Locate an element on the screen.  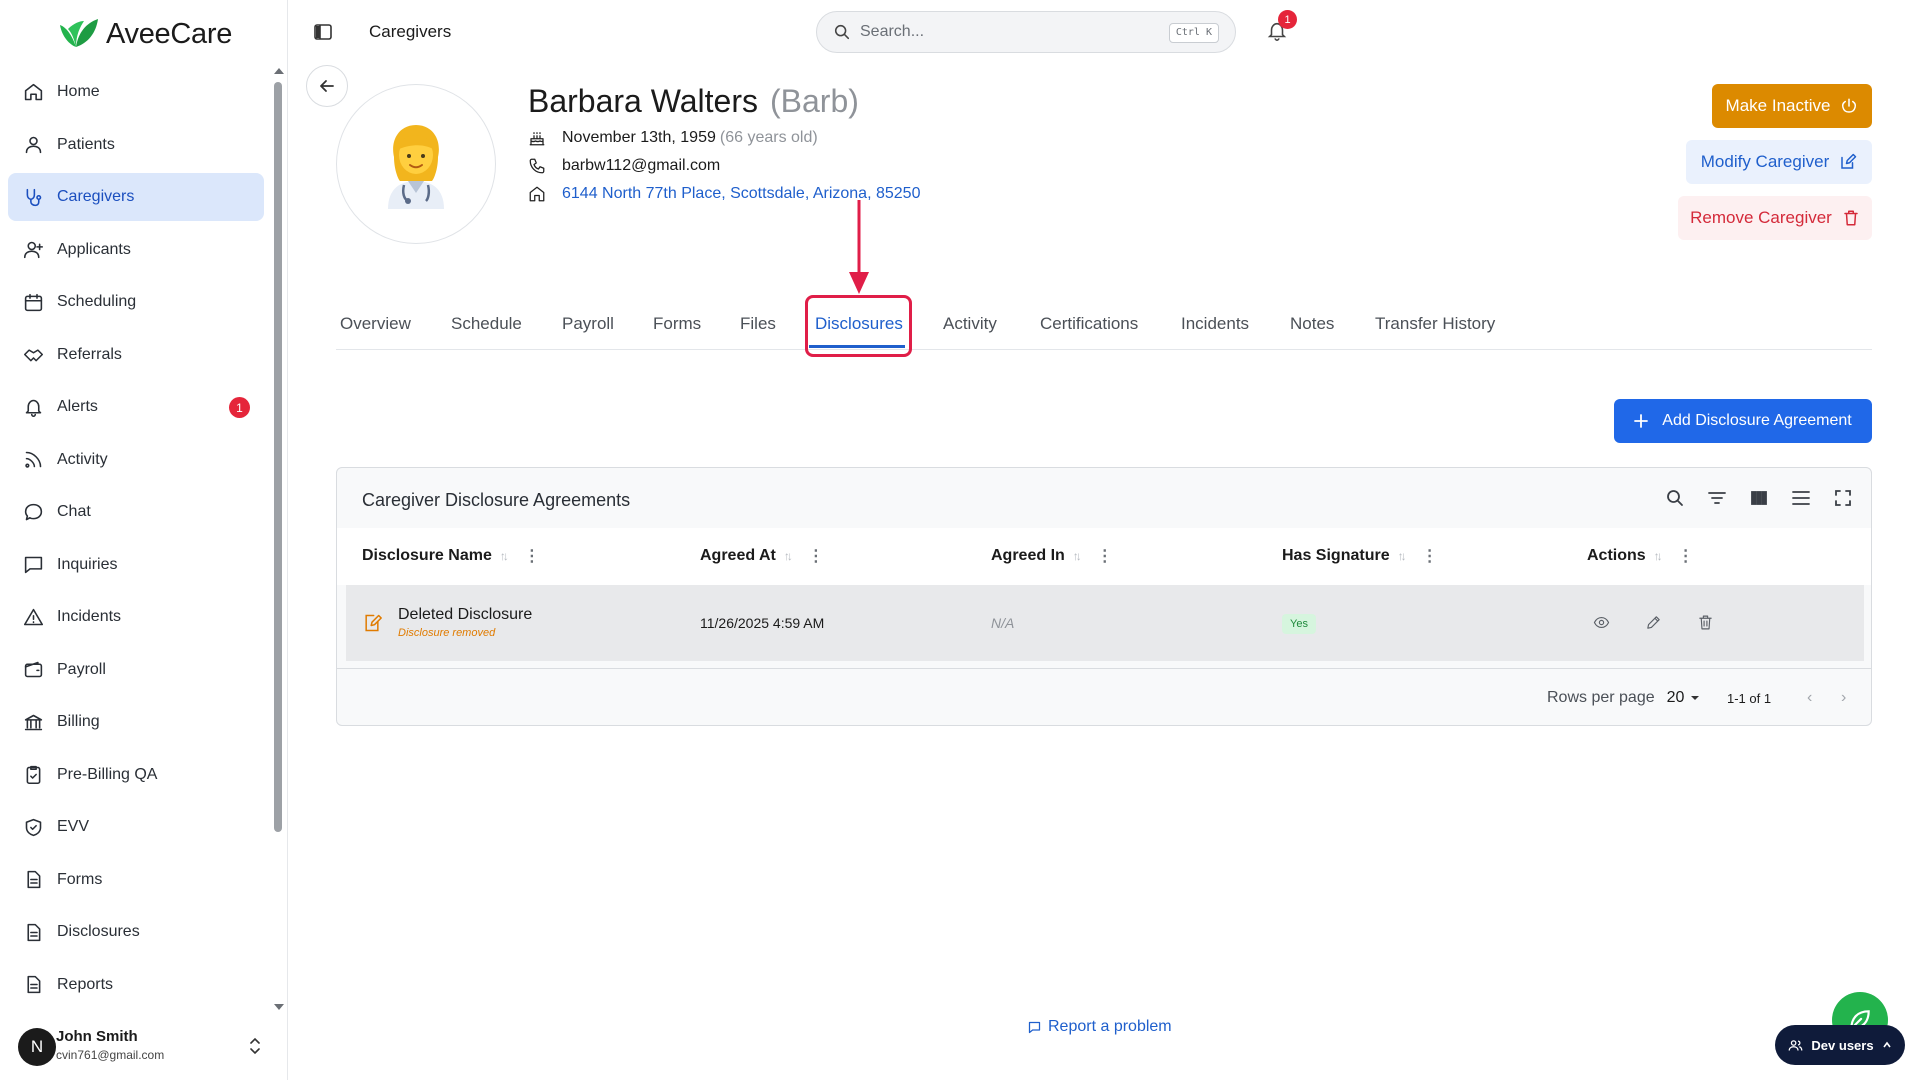
stethoscope-icon is located at coordinates (33, 197).